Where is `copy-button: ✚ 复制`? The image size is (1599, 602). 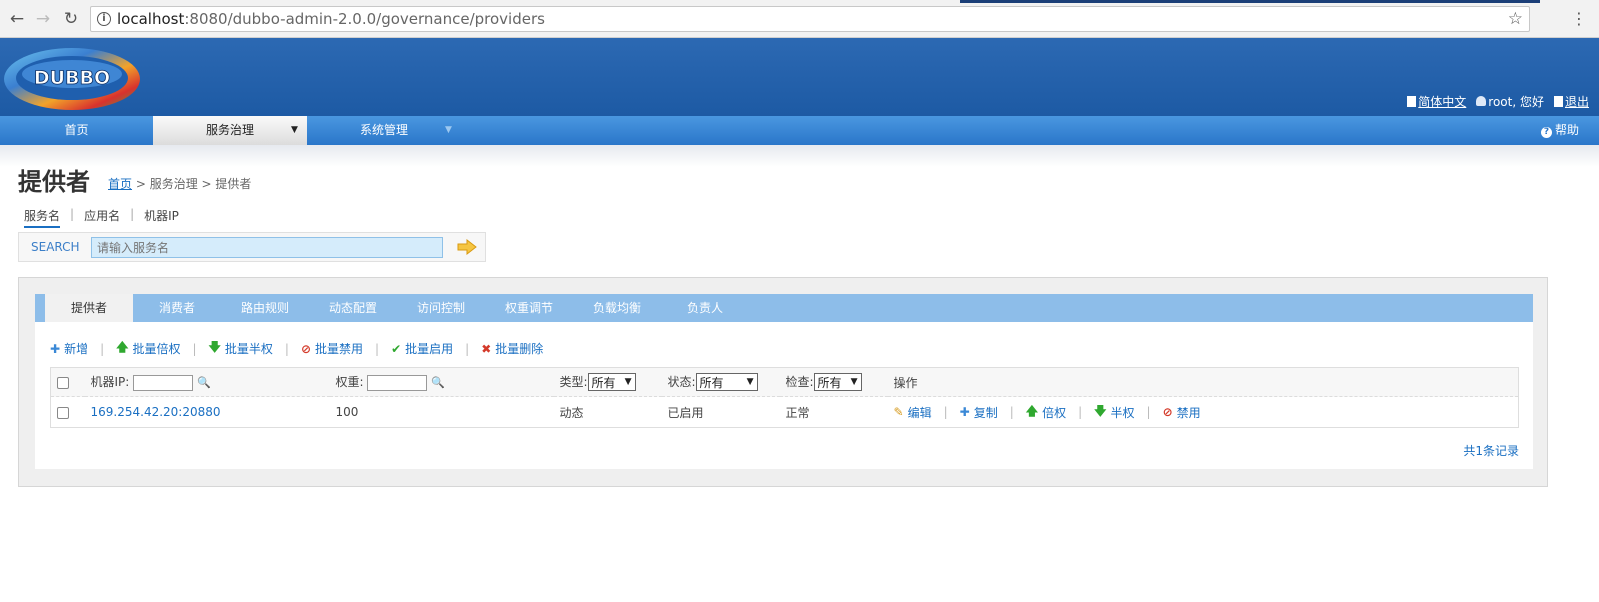
copy-button: ✚ 复制 is located at coordinates (979, 412).